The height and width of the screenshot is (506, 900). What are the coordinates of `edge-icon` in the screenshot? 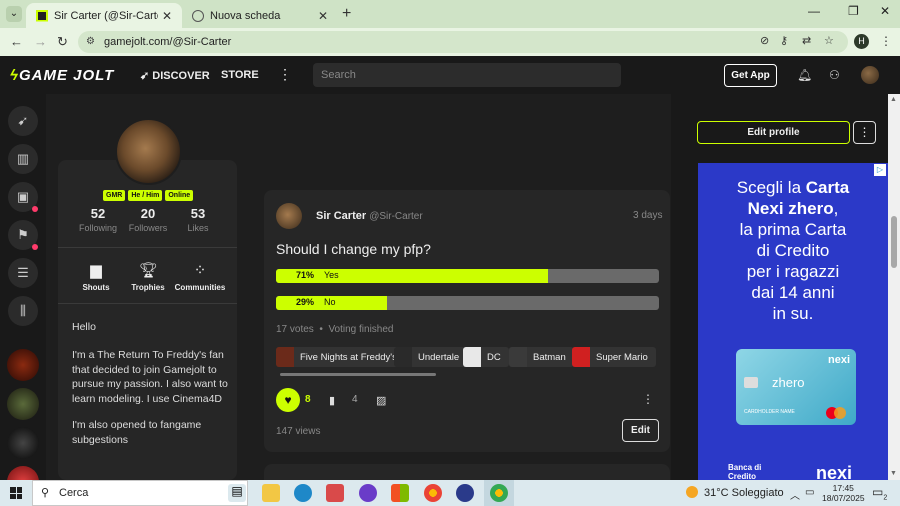 It's located at (303, 493).